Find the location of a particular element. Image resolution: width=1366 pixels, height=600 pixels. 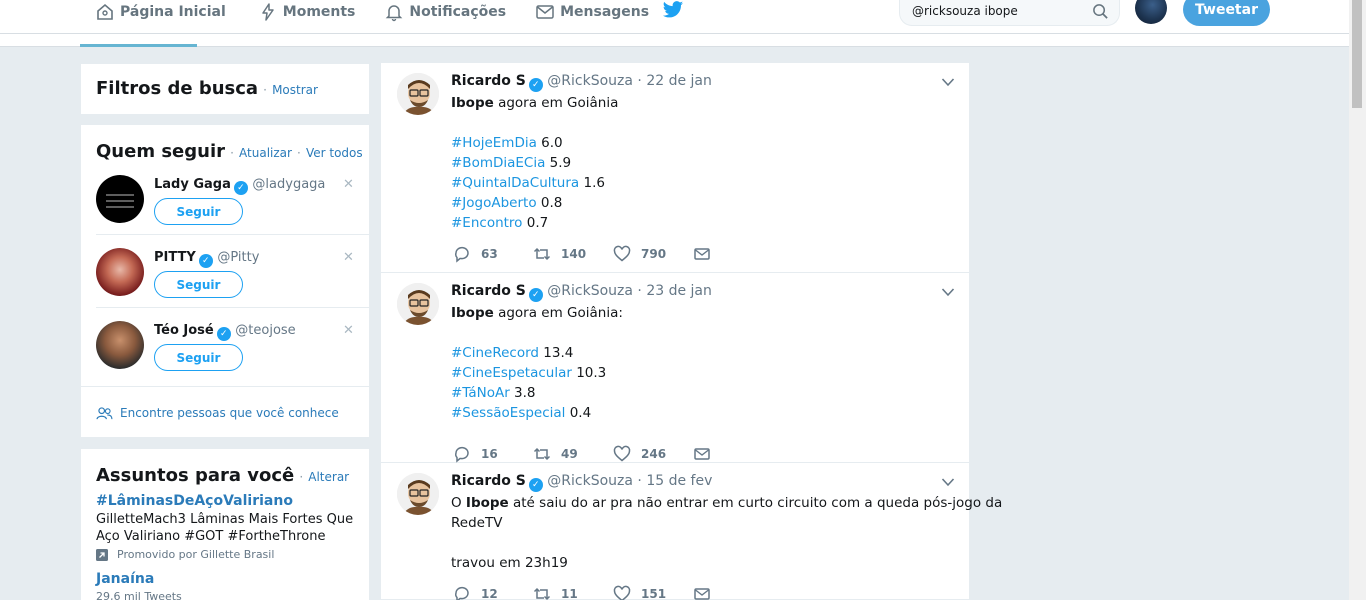

follow-user-name: Téo José ✓ @teojose is located at coordinates (225, 332).